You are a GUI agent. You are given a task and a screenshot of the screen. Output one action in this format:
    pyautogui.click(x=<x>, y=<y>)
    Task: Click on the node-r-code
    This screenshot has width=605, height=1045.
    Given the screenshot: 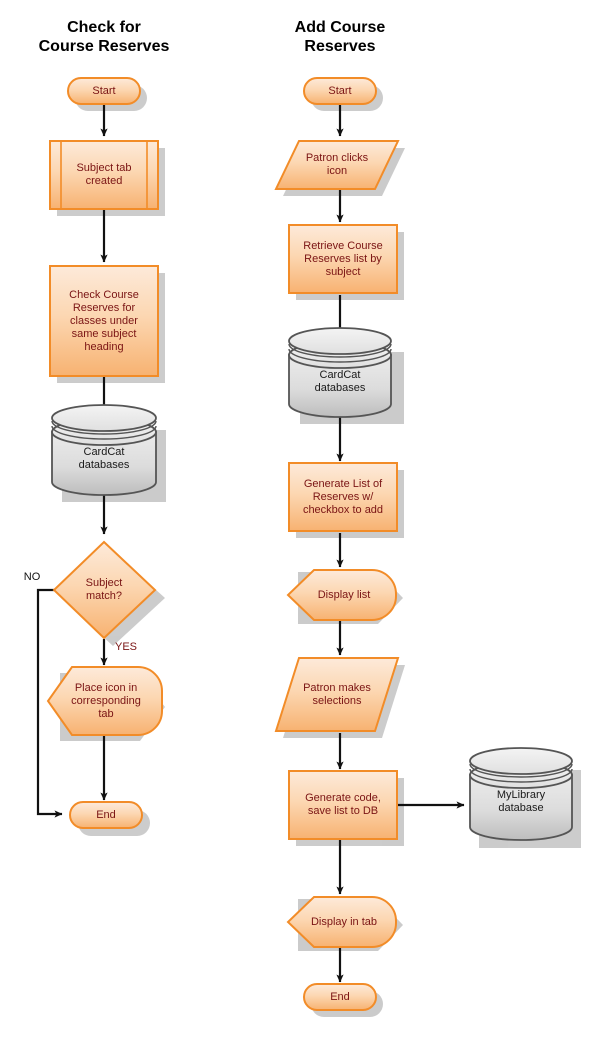 What is the action you would take?
    pyautogui.click(x=343, y=805)
    